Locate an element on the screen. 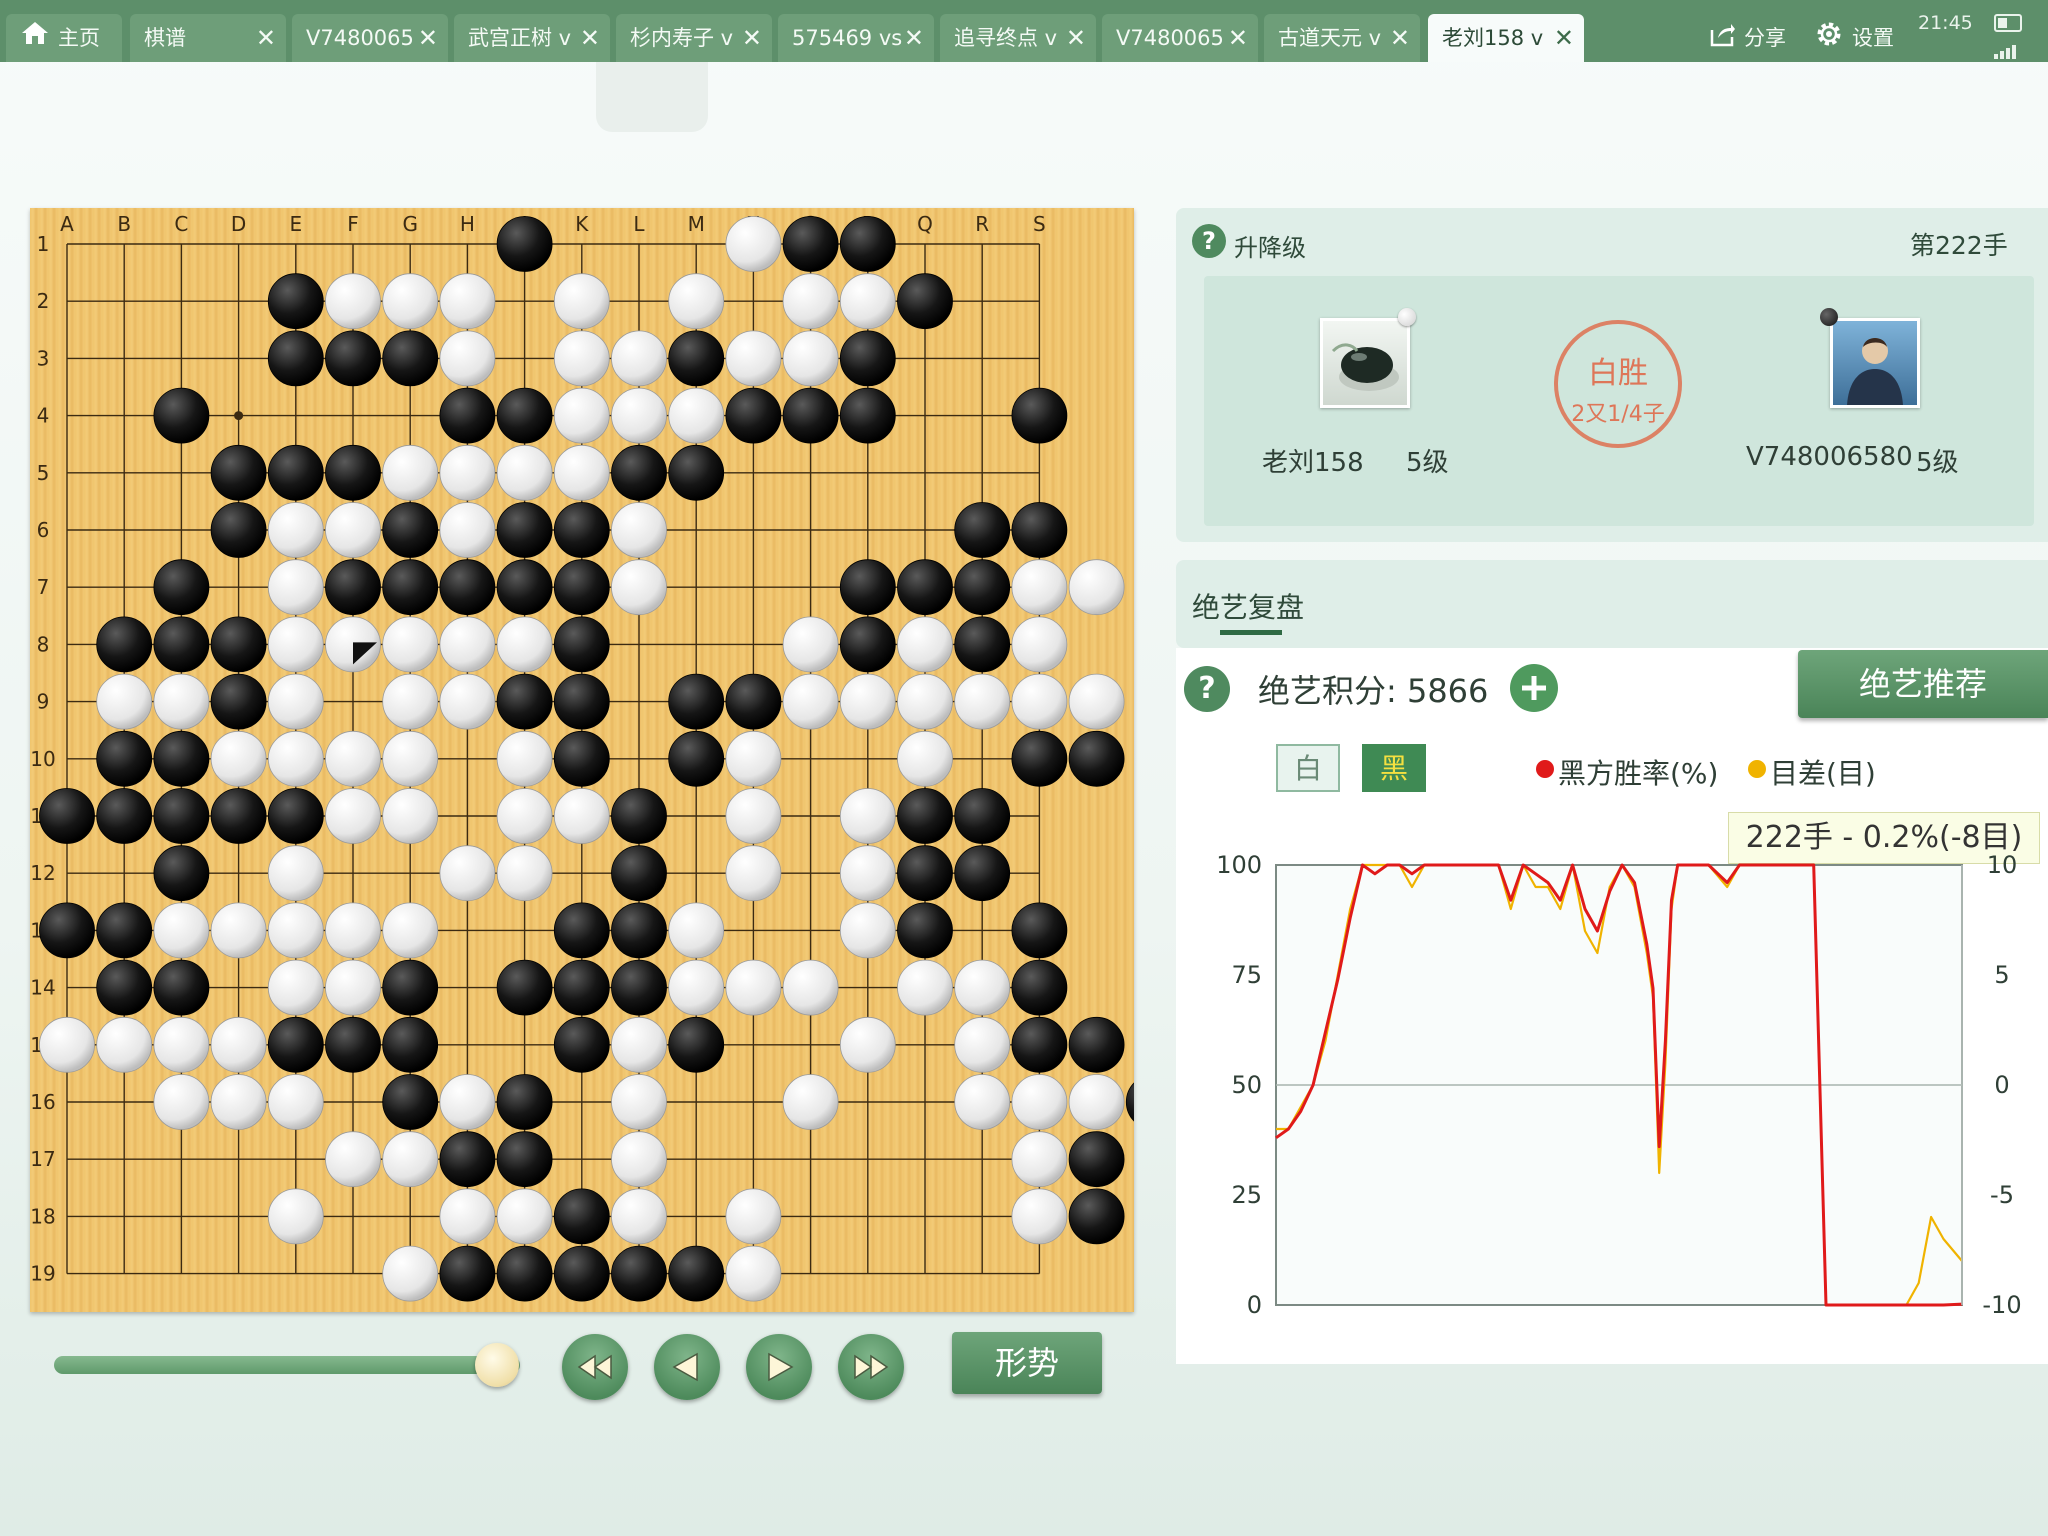  column-label: D is located at coordinates (238, 224).